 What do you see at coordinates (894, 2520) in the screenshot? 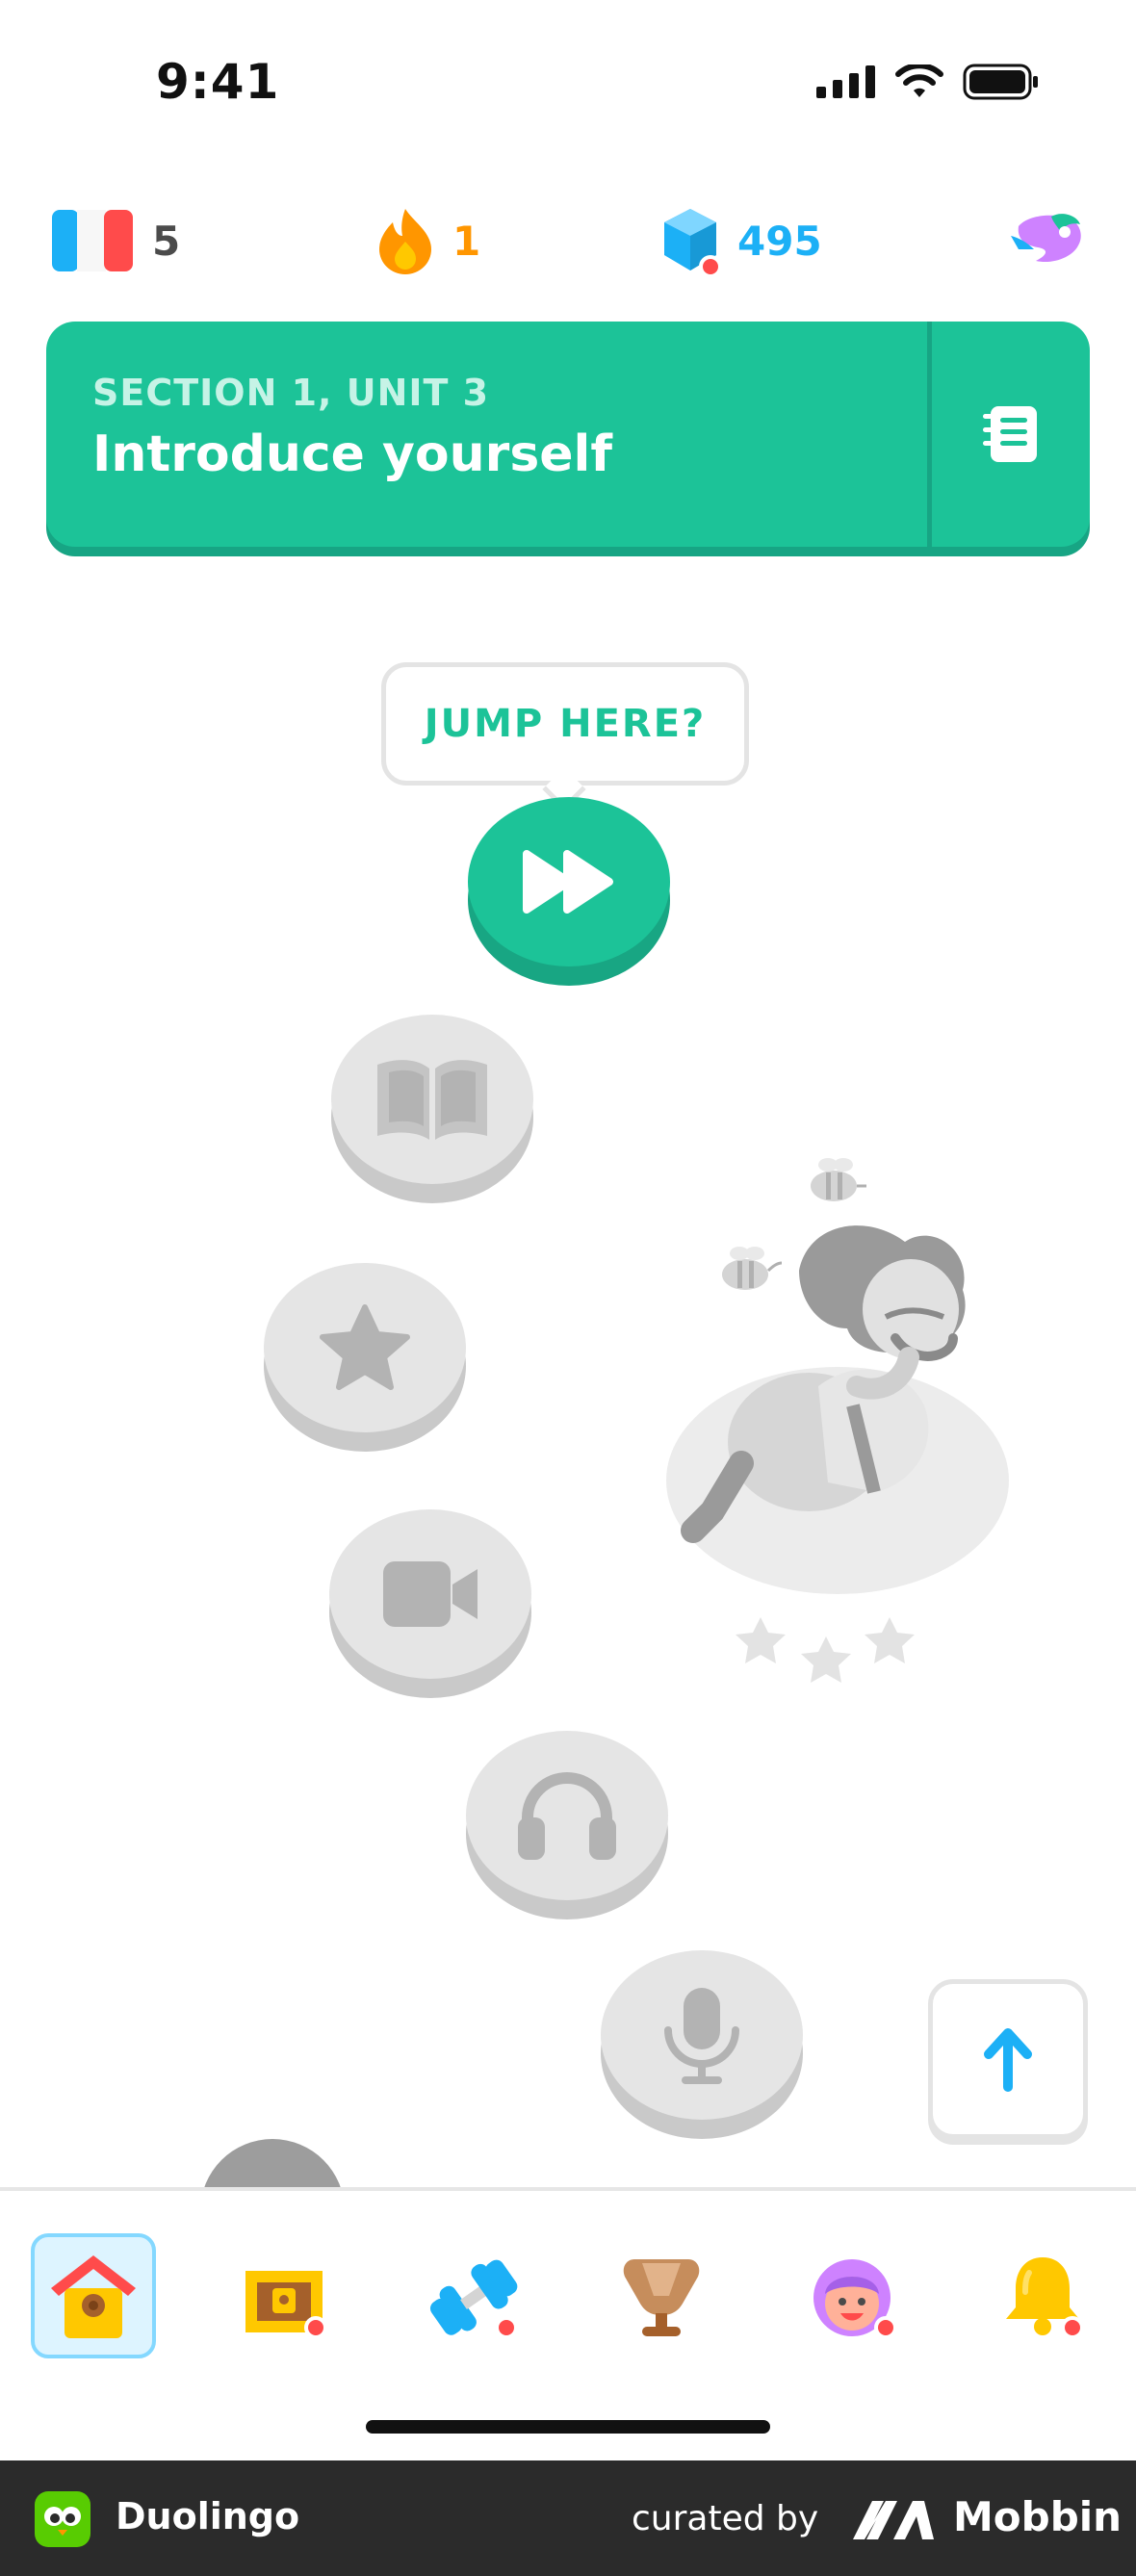
I see `mobbin-logo-icon` at bounding box center [894, 2520].